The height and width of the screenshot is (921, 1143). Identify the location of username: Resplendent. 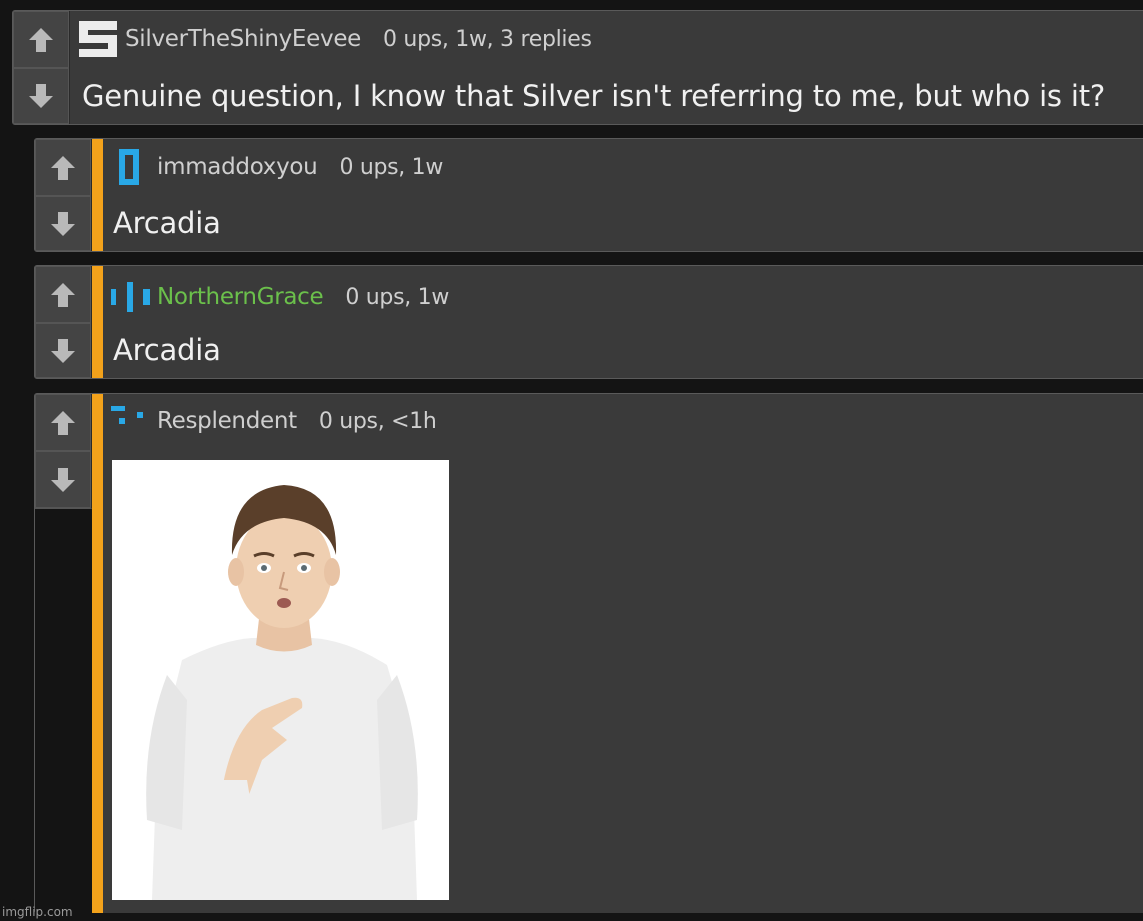
(227, 421).